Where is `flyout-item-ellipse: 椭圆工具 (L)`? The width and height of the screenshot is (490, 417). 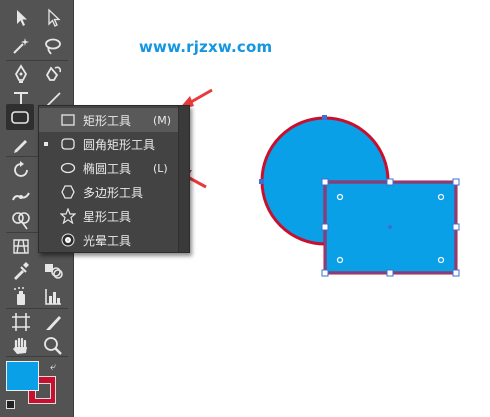 flyout-item-ellipse: 椭圆工具 (L) is located at coordinates (108, 168).